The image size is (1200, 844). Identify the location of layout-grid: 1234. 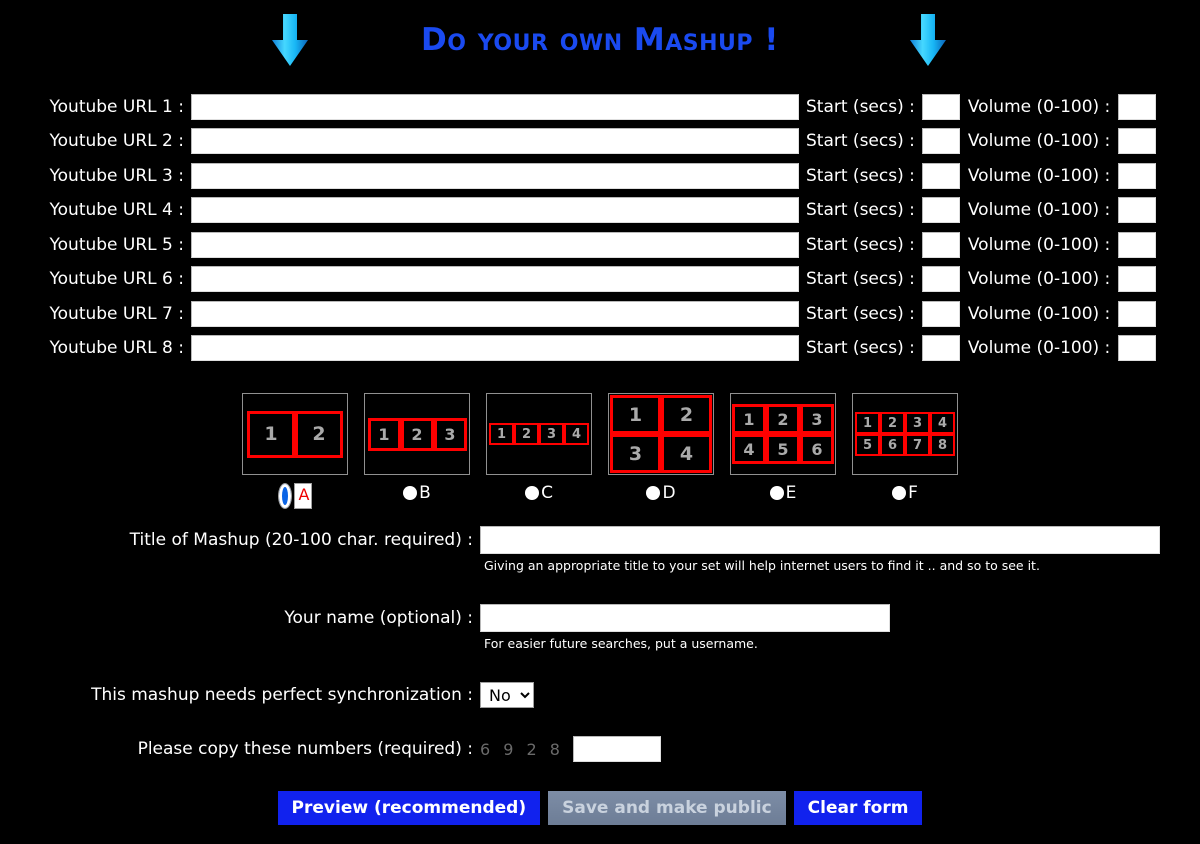
(539, 434).